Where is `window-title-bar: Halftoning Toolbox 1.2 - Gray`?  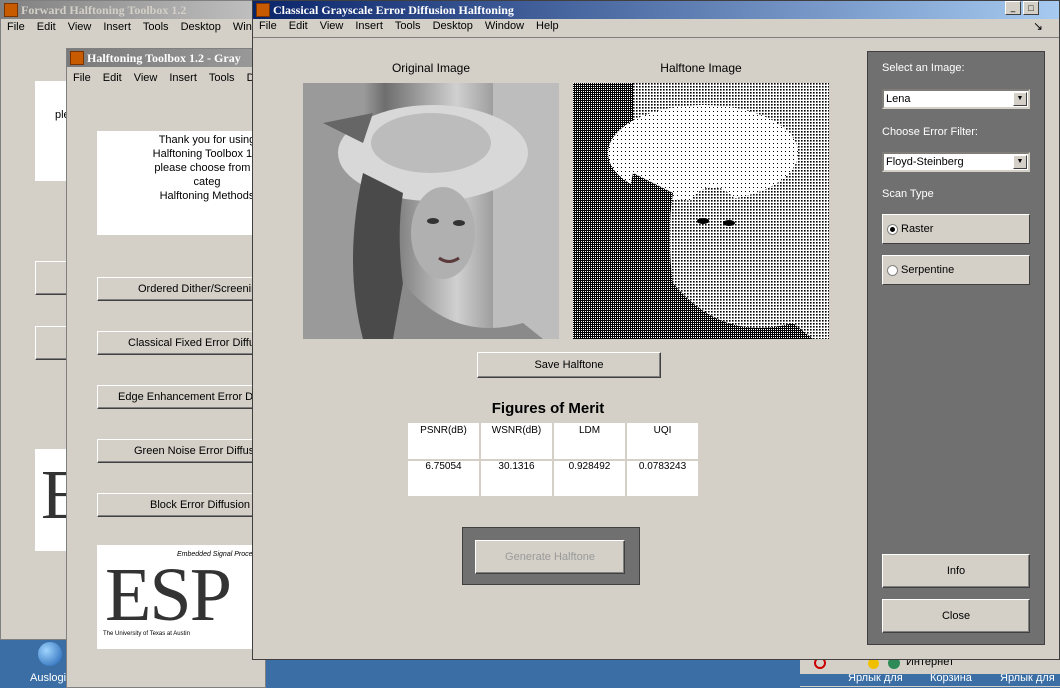 window-title-bar: Halftoning Toolbox 1.2 - Gray is located at coordinates (166, 58).